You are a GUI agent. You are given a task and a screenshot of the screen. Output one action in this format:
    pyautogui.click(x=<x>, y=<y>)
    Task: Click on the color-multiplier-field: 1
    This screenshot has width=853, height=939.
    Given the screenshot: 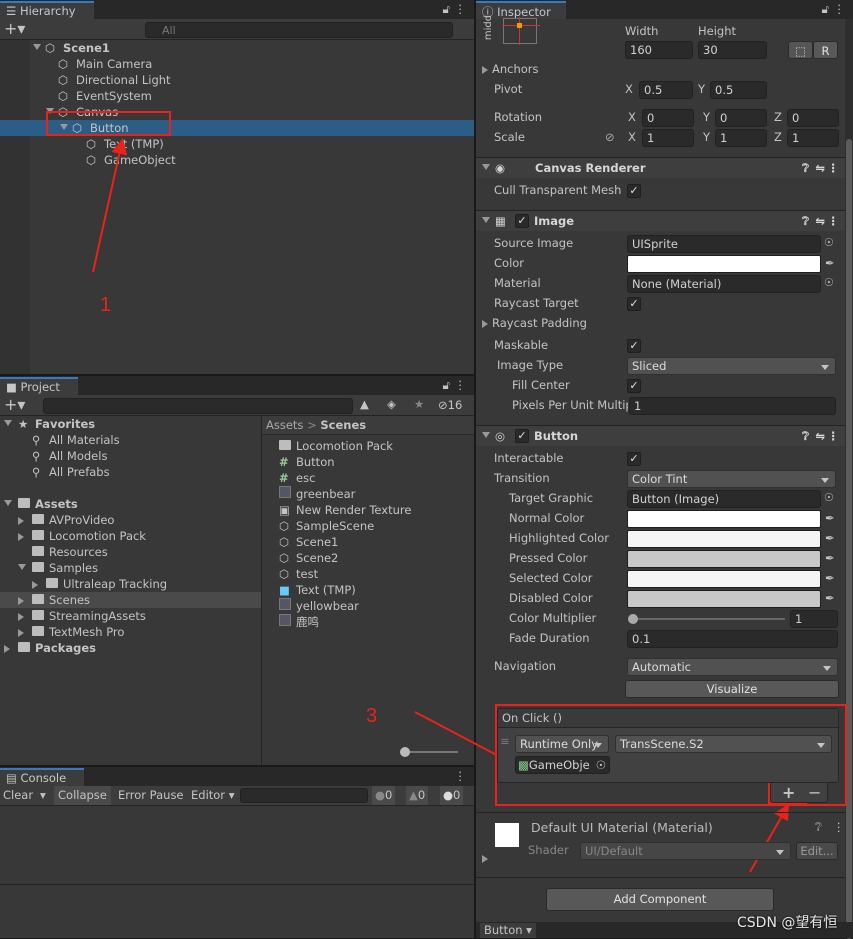 What is the action you would take?
    pyautogui.click(x=814, y=619)
    